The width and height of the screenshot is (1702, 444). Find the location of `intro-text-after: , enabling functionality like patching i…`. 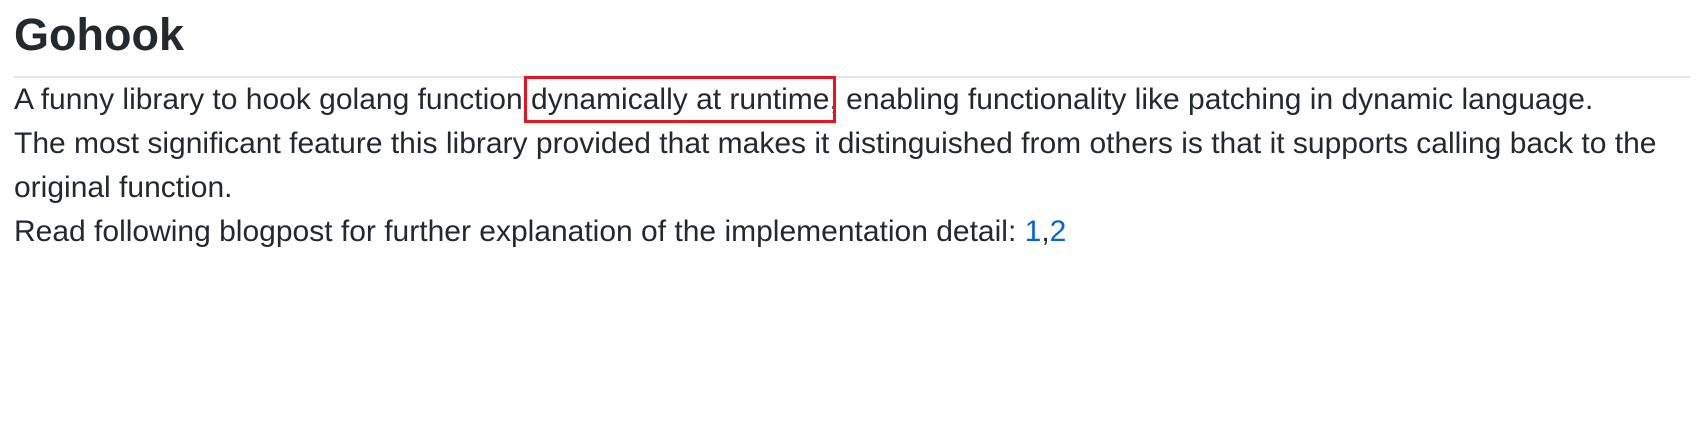

intro-text-after: , enabling functionality like patching i… is located at coordinates (1211, 99).